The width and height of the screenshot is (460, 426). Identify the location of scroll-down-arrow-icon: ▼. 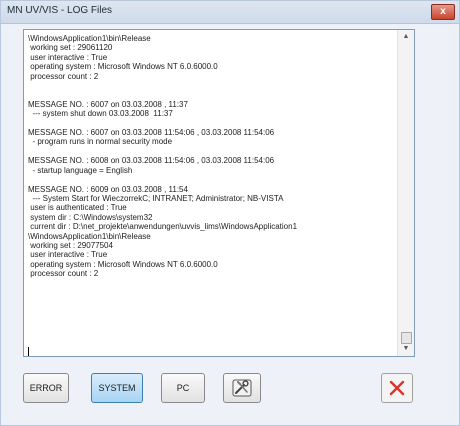
(406, 349).